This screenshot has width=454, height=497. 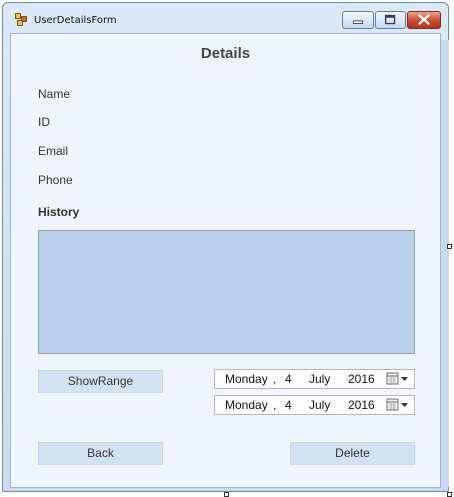 What do you see at coordinates (226, 494) in the screenshot?
I see `resize-handle-bottom` at bounding box center [226, 494].